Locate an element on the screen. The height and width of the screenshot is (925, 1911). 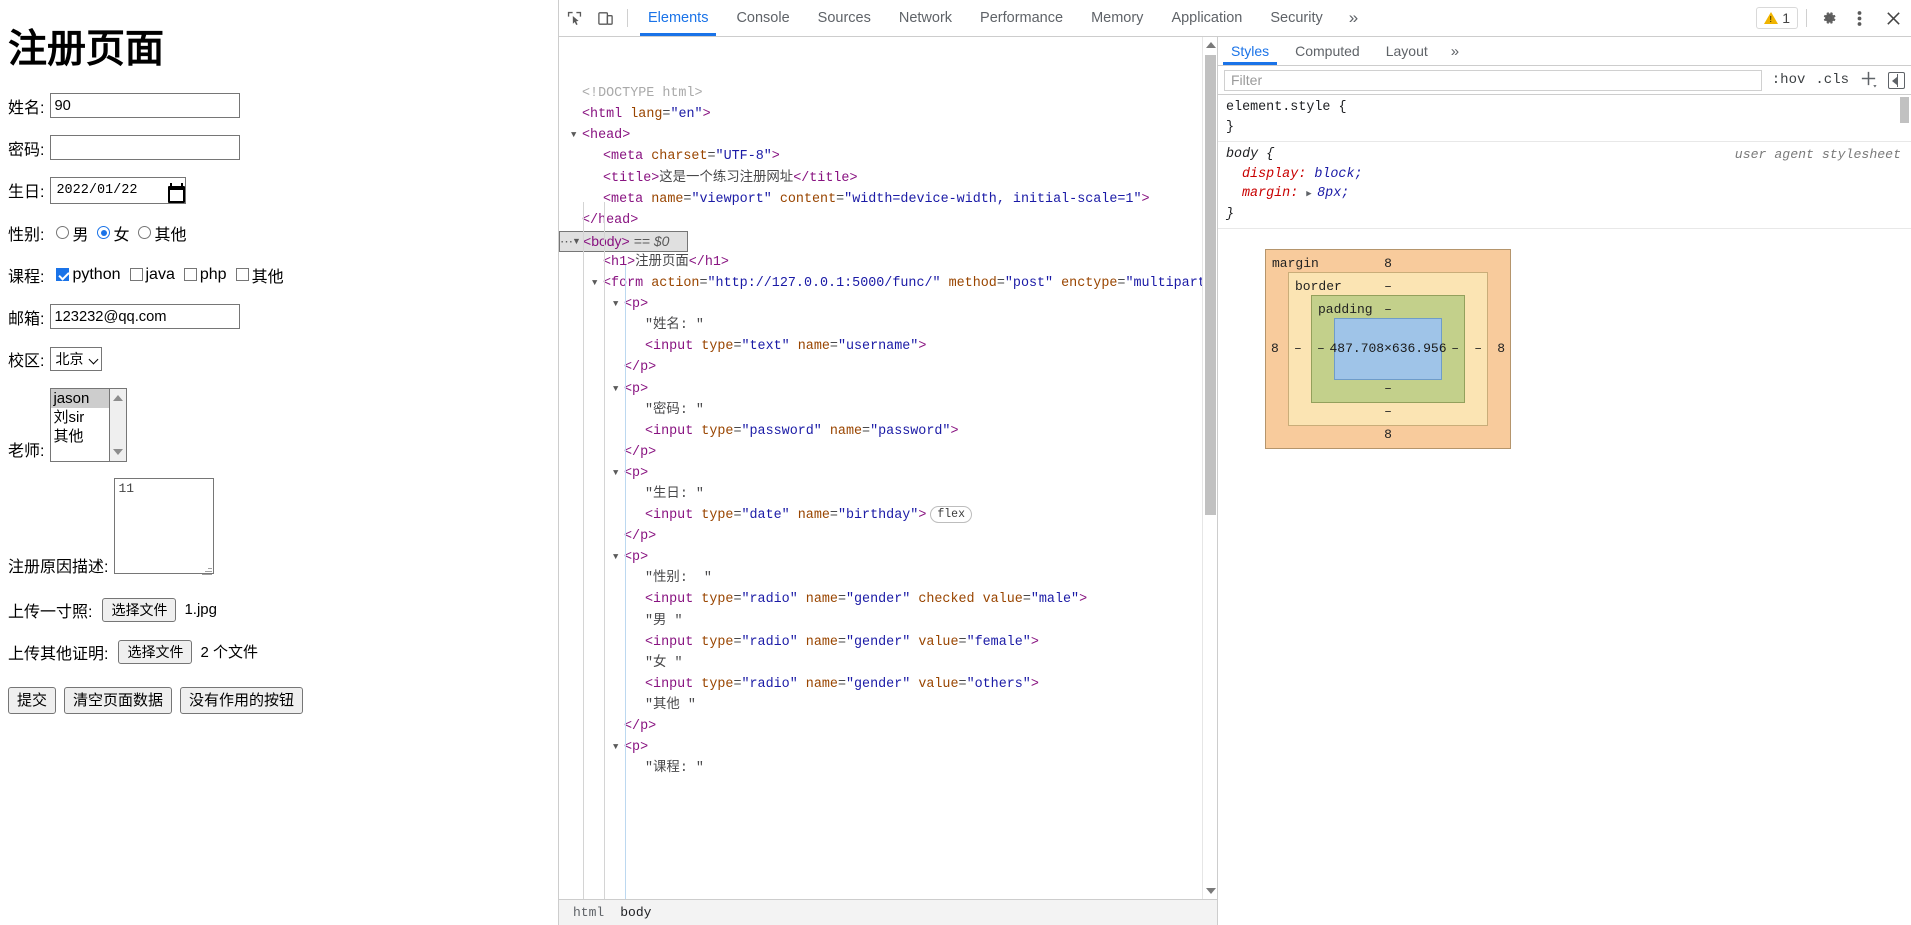
new-style-rule-icon is located at coordinates (1868, 80).